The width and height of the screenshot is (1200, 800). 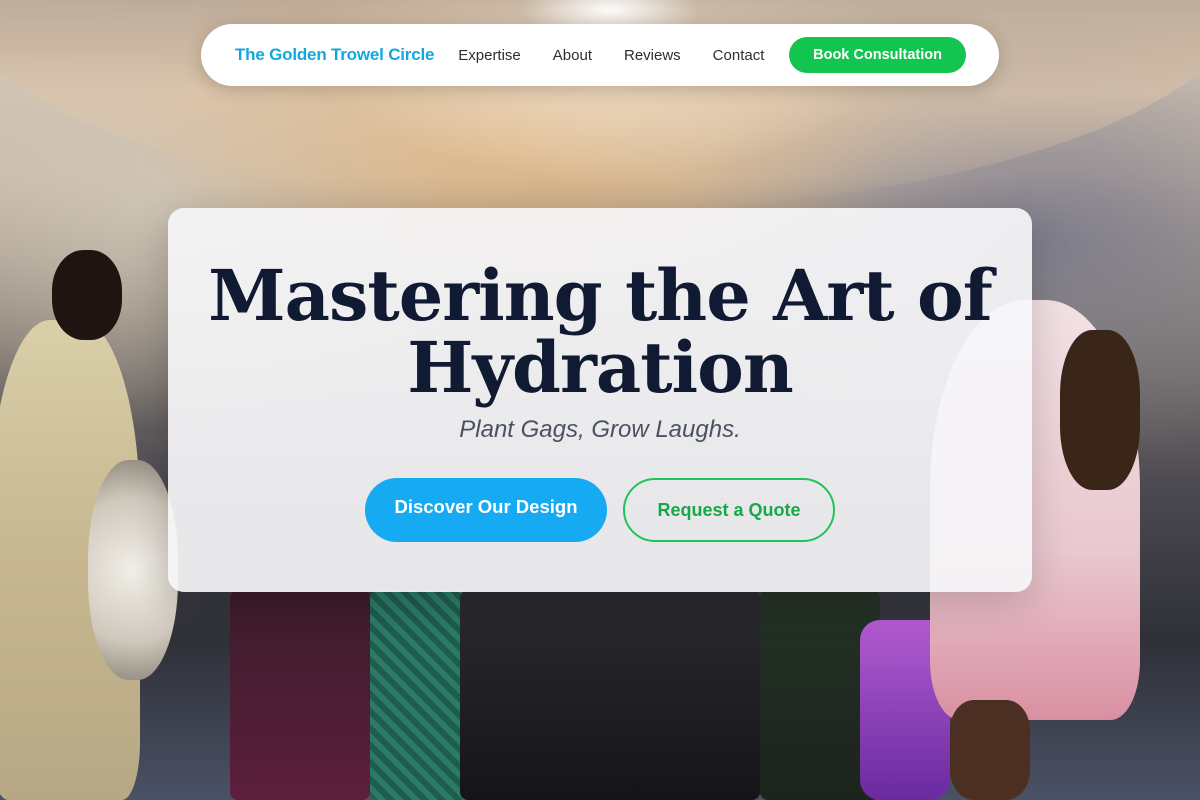 I want to click on hero-title: Mastering the Art of Hydration, so click(x=600, y=331).